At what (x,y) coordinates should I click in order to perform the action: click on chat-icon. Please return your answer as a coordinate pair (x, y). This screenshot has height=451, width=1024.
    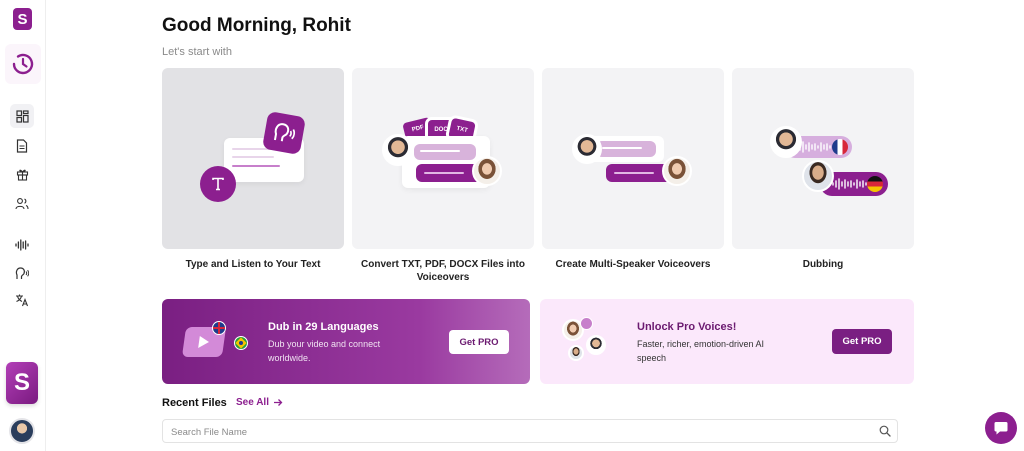
    Looking at the image, I should click on (1001, 428).